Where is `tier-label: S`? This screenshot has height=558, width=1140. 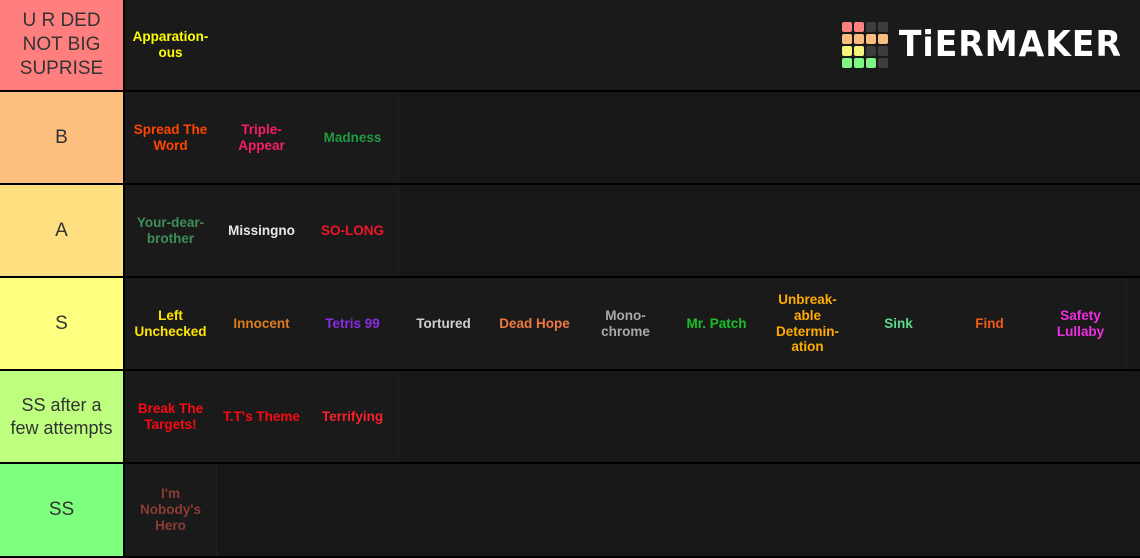 tier-label: S is located at coordinates (62, 323).